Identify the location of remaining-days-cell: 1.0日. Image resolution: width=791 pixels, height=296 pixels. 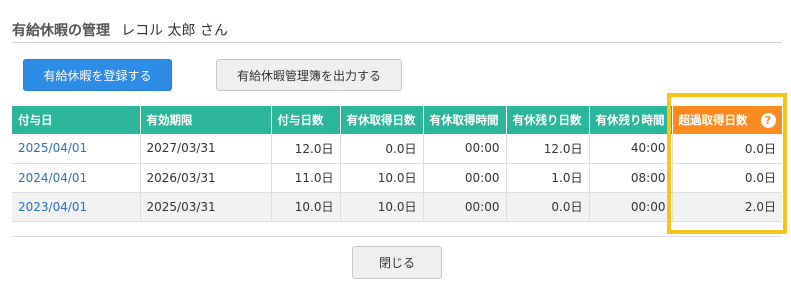
(548, 178).